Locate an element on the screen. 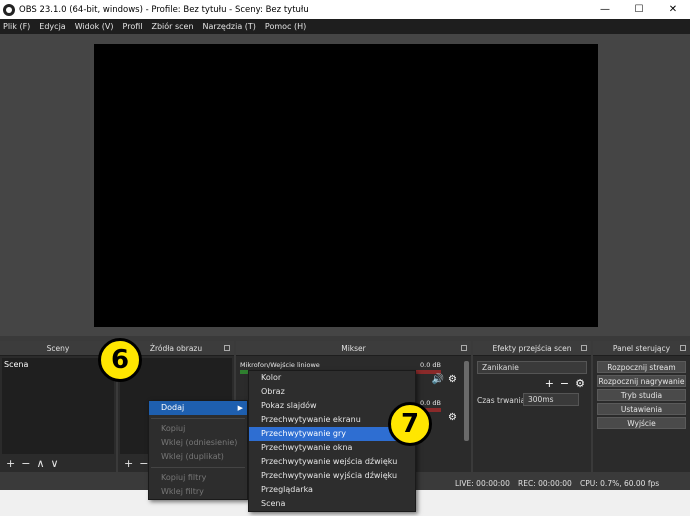  duration-input: 300ms is located at coordinates (551, 399).